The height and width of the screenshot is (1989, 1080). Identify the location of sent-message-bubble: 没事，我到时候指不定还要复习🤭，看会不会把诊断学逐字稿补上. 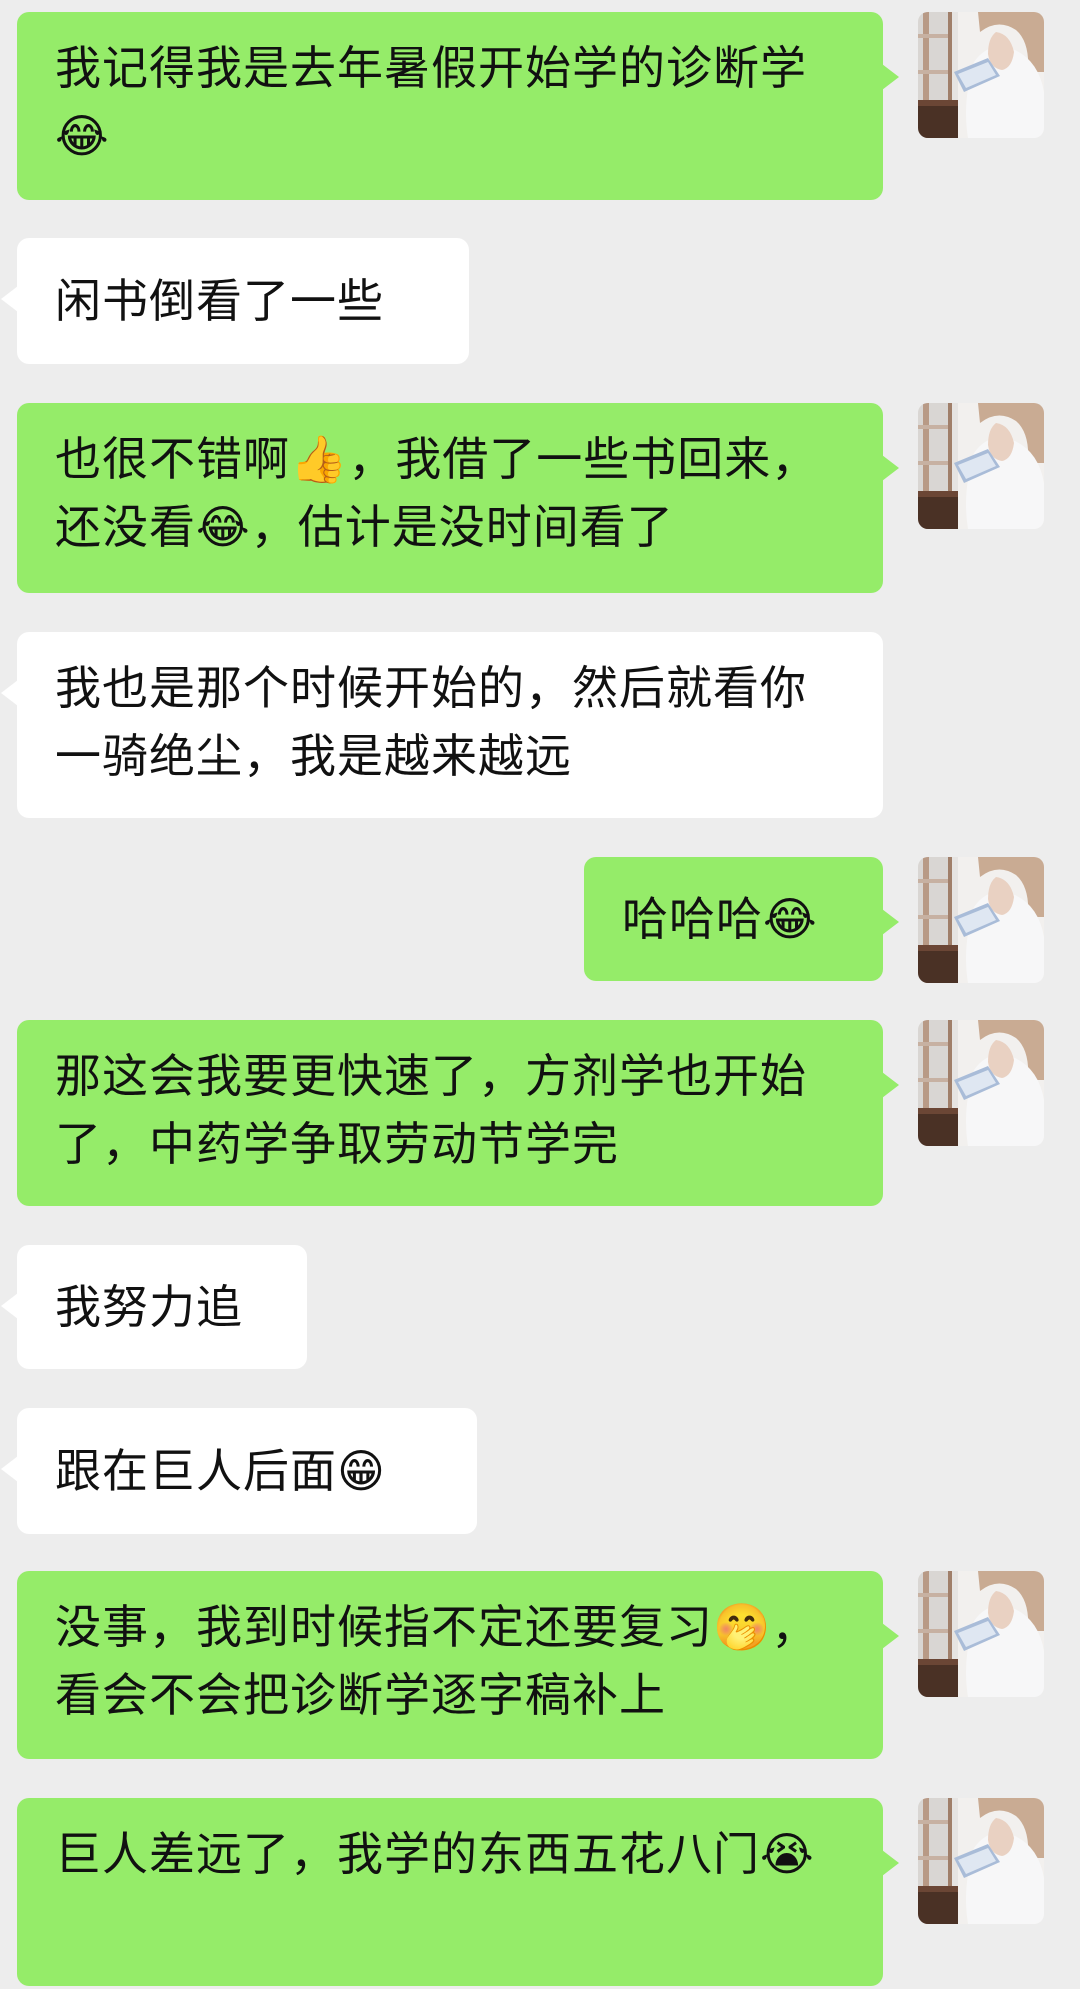
(458, 1665).